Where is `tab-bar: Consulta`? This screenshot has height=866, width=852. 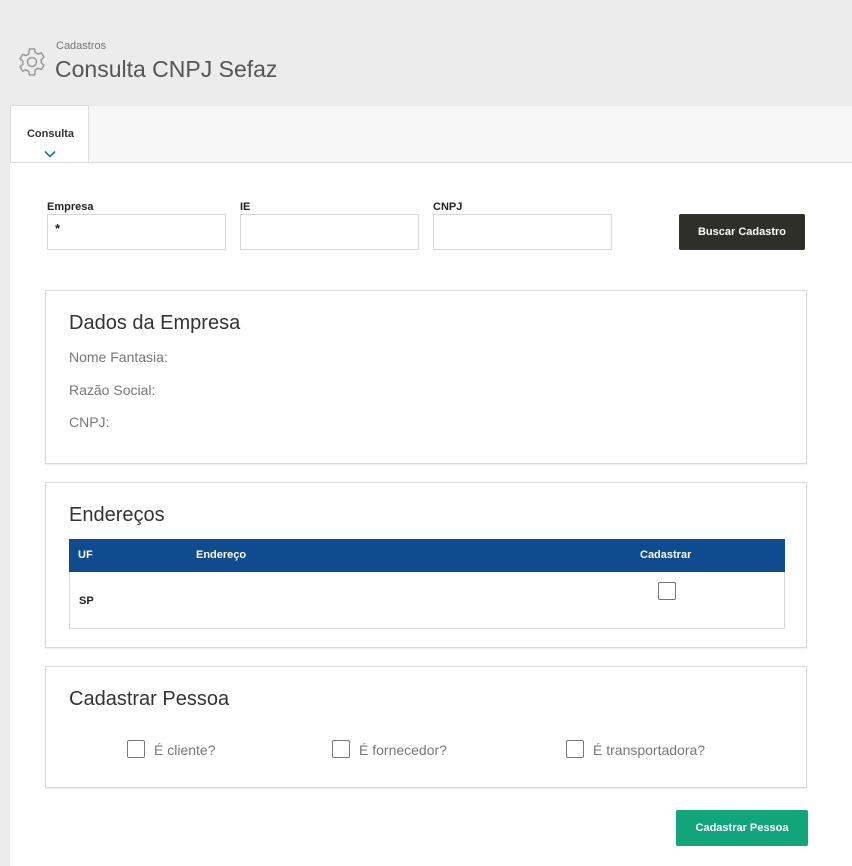 tab-bar: Consulta is located at coordinates (431, 134).